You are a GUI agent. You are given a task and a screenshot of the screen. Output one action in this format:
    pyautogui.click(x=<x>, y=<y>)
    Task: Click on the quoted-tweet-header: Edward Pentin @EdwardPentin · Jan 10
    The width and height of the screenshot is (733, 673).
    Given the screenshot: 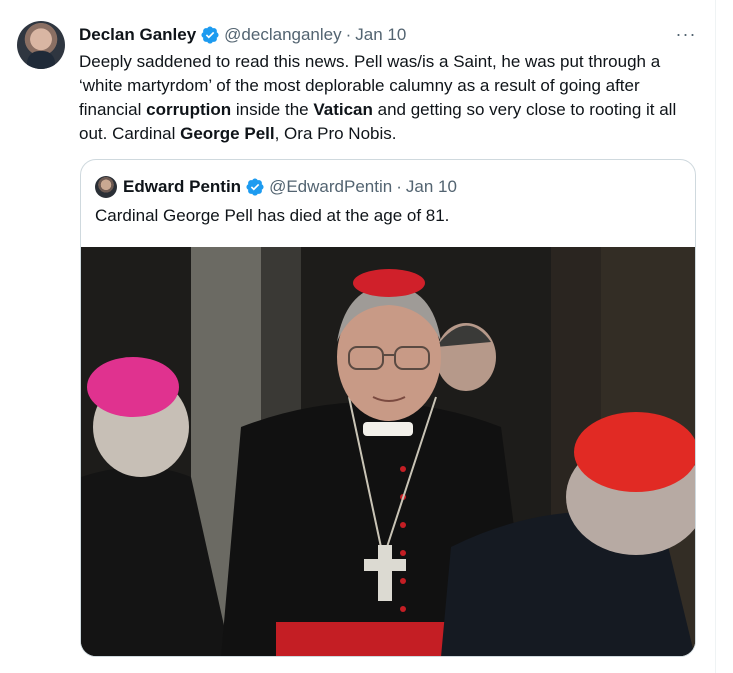 What is the action you would take?
    pyautogui.click(x=276, y=187)
    